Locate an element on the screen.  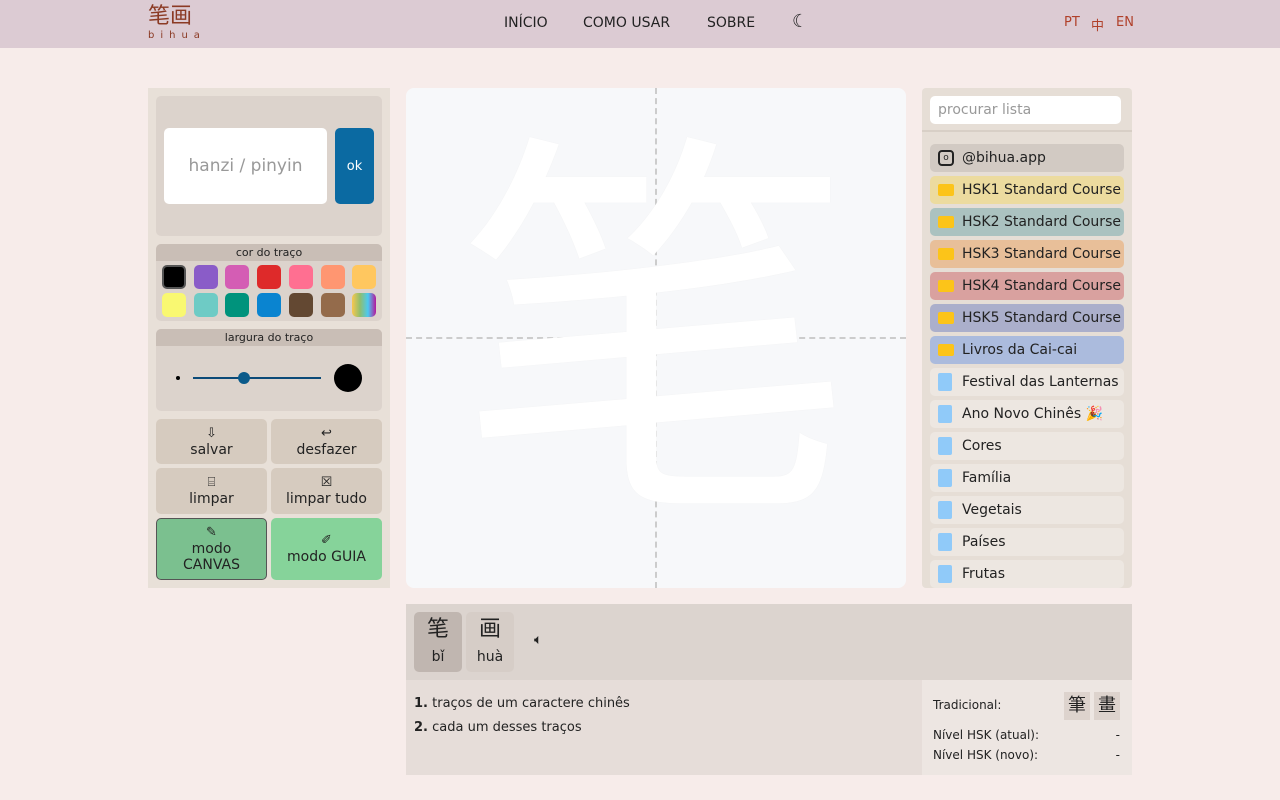
folder-item: HSK3 Standard Course is located at coordinates (1027, 254).